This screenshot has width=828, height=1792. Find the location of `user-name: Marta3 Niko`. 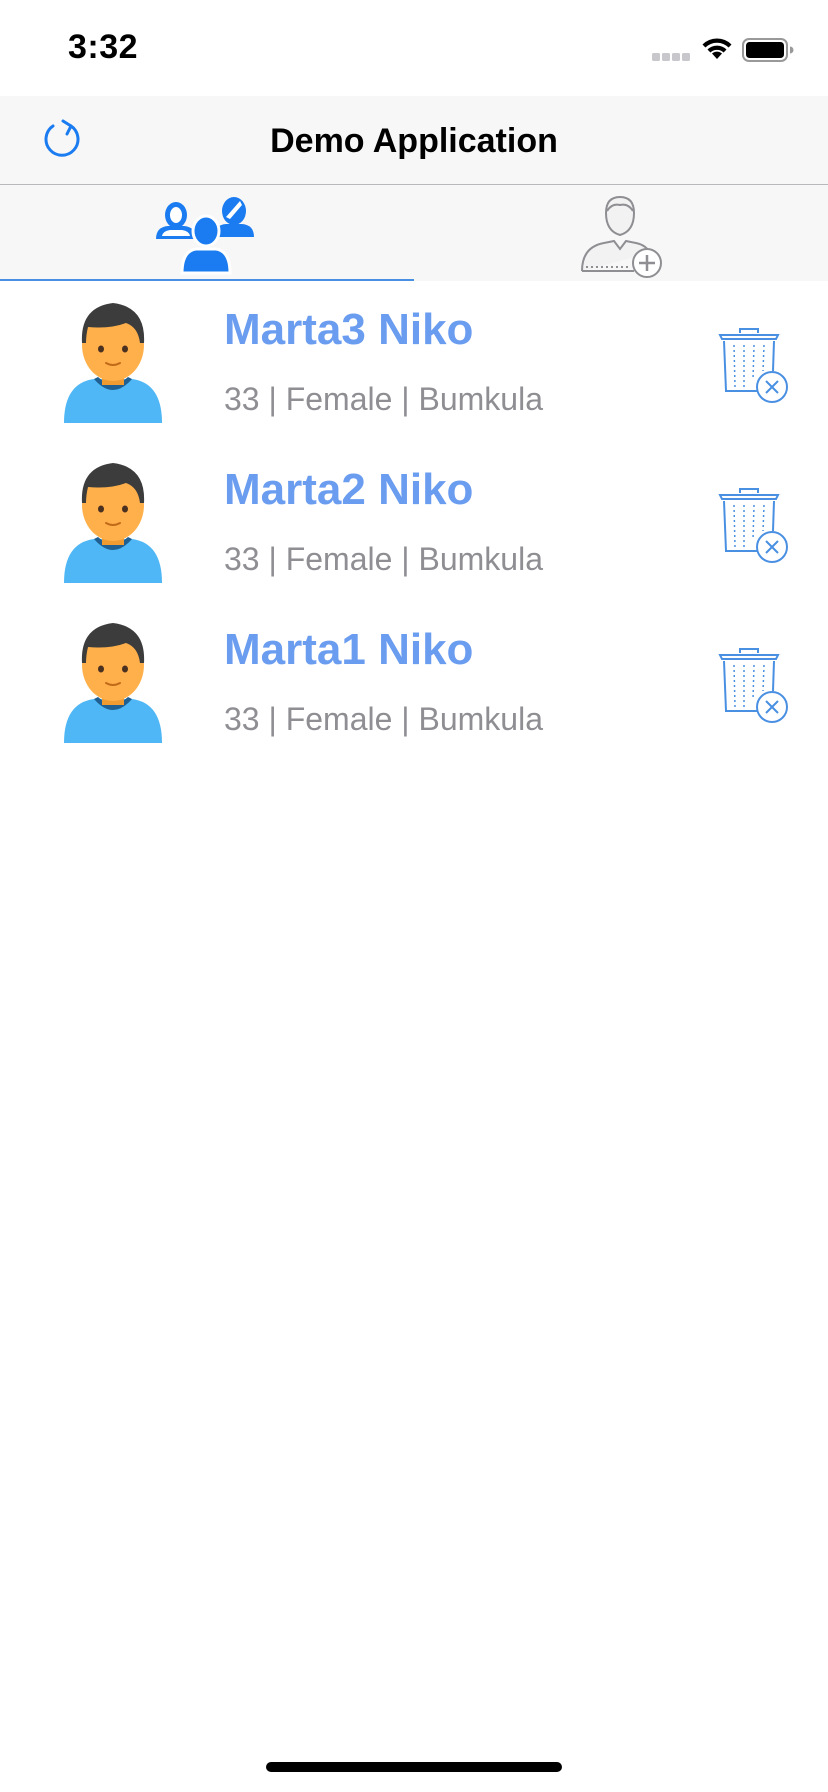

user-name: Marta3 Niko is located at coordinates (349, 329).